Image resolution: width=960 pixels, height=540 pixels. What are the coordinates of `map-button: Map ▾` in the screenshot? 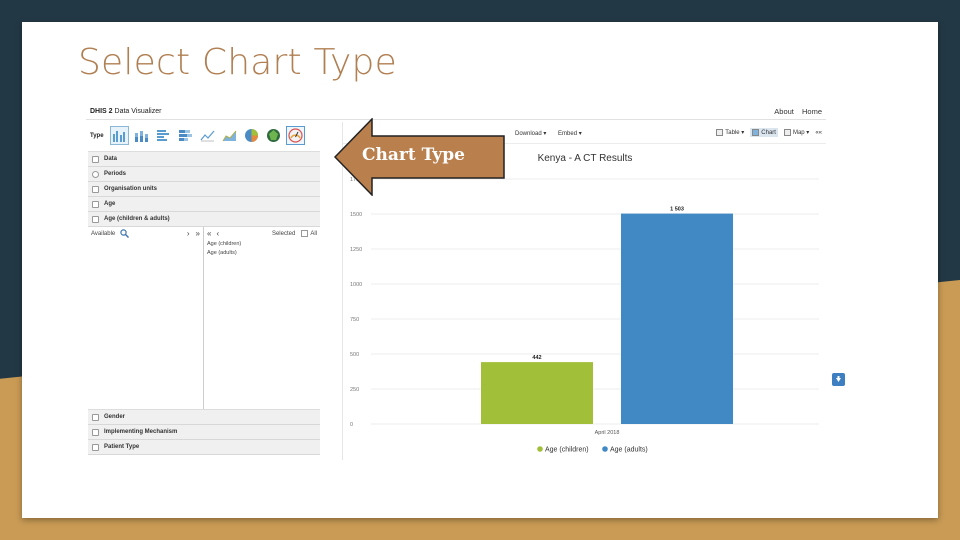 It's located at (796, 132).